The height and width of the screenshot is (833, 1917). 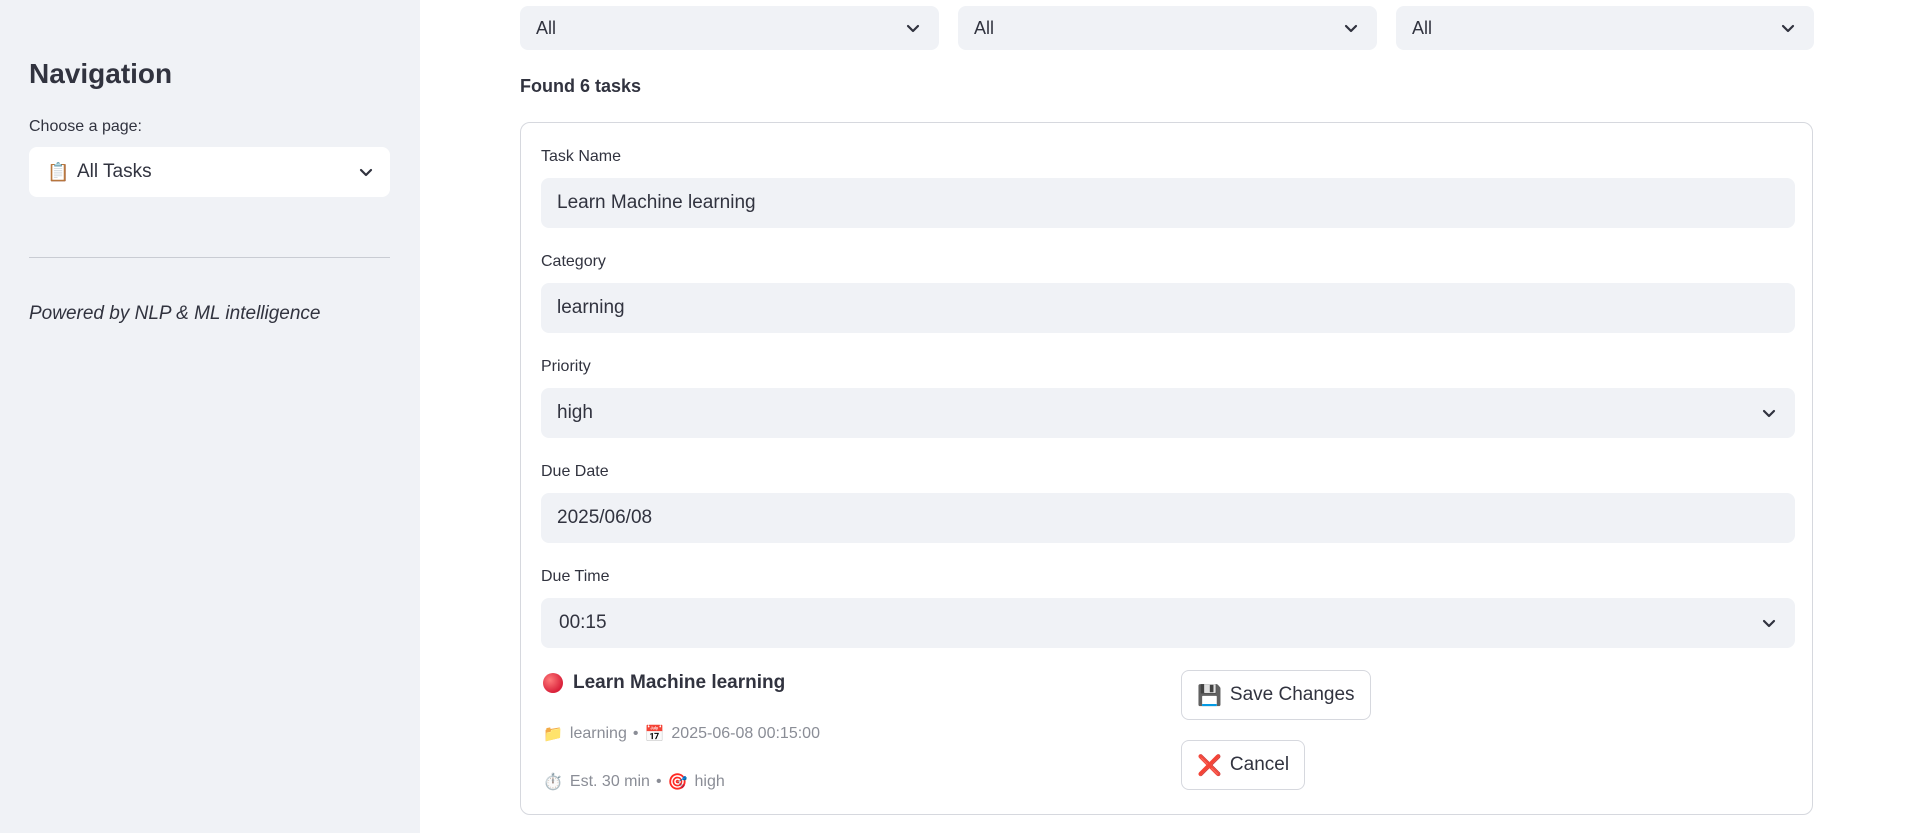 I want to click on target-icon: 🎯, so click(x=677, y=782).